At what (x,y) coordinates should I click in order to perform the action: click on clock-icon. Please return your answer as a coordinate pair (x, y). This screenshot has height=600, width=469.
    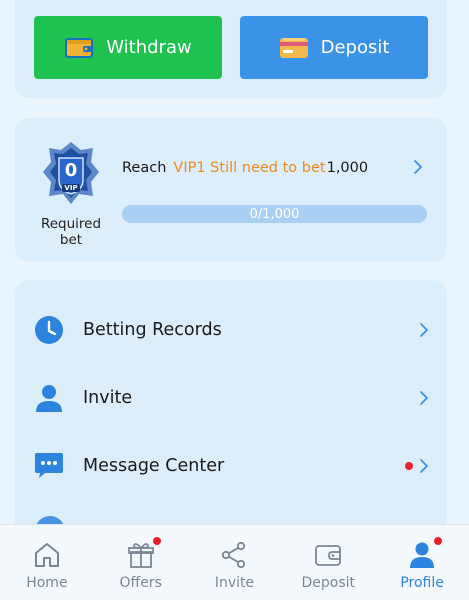
    Looking at the image, I should click on (49, 330).